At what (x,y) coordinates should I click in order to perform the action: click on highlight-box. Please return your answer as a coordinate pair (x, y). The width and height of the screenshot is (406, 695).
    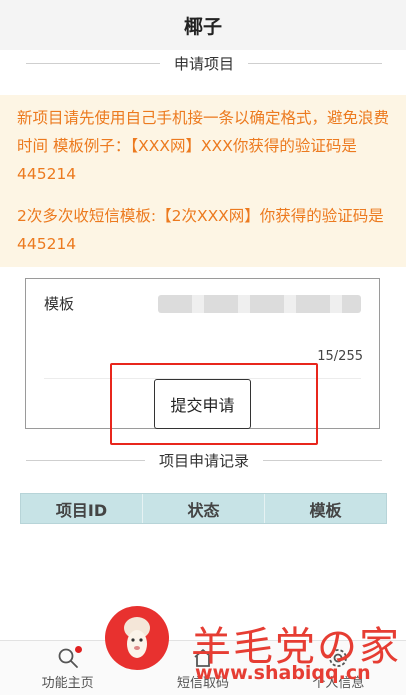
    Looking at the image, I should click on (214, 404).